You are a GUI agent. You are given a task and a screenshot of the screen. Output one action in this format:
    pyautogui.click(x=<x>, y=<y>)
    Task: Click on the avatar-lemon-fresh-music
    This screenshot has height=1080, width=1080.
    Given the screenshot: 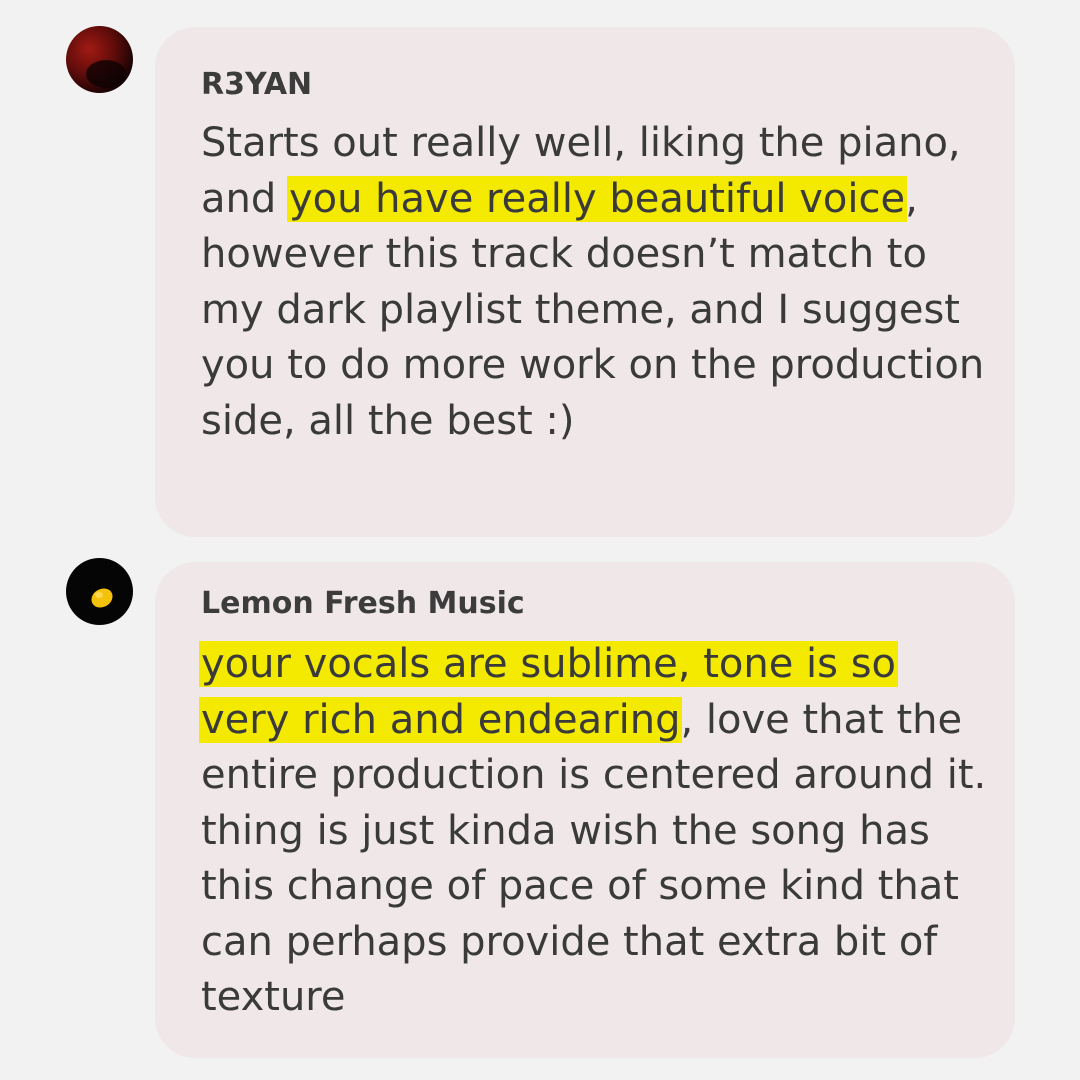 What is the action you would take?
    pyautogui.click(x=99, y=591)
    